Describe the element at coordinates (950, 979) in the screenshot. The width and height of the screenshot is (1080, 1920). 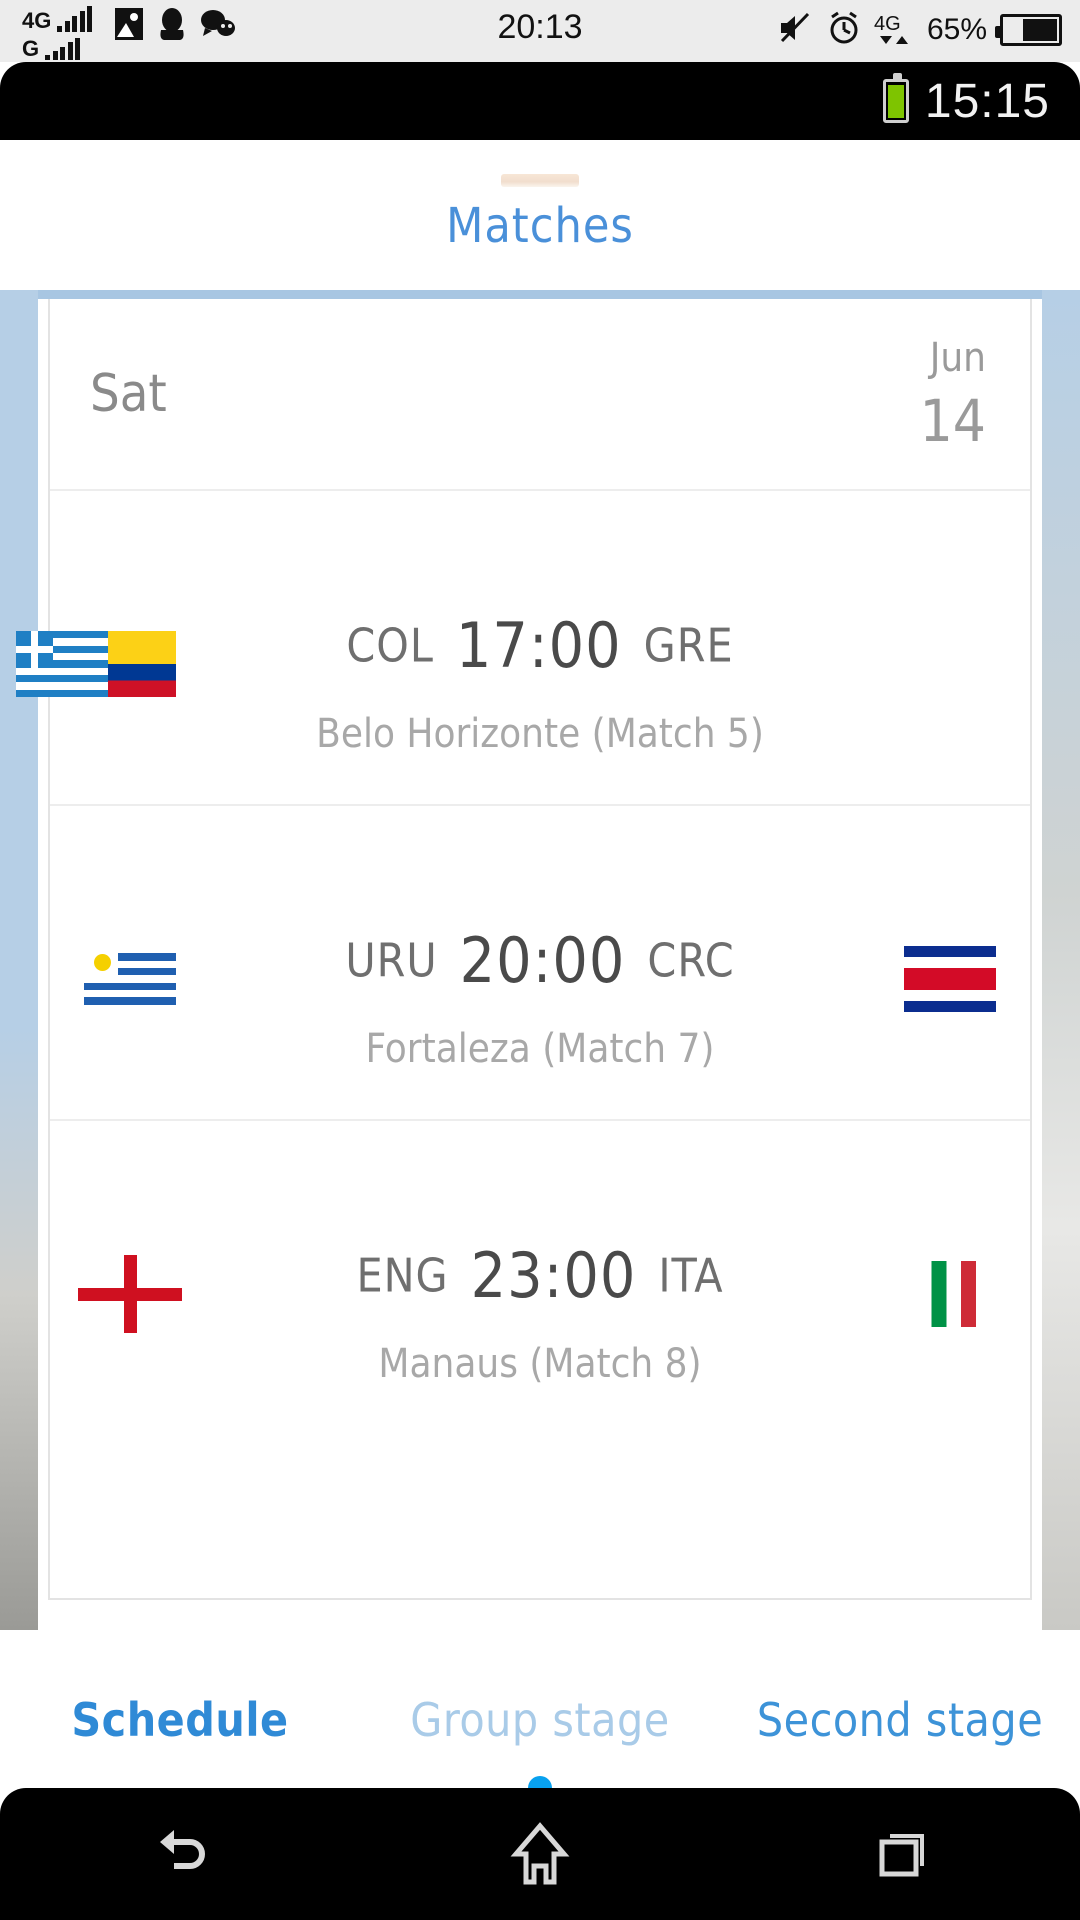
I see `costa-rica-flag` at that location.